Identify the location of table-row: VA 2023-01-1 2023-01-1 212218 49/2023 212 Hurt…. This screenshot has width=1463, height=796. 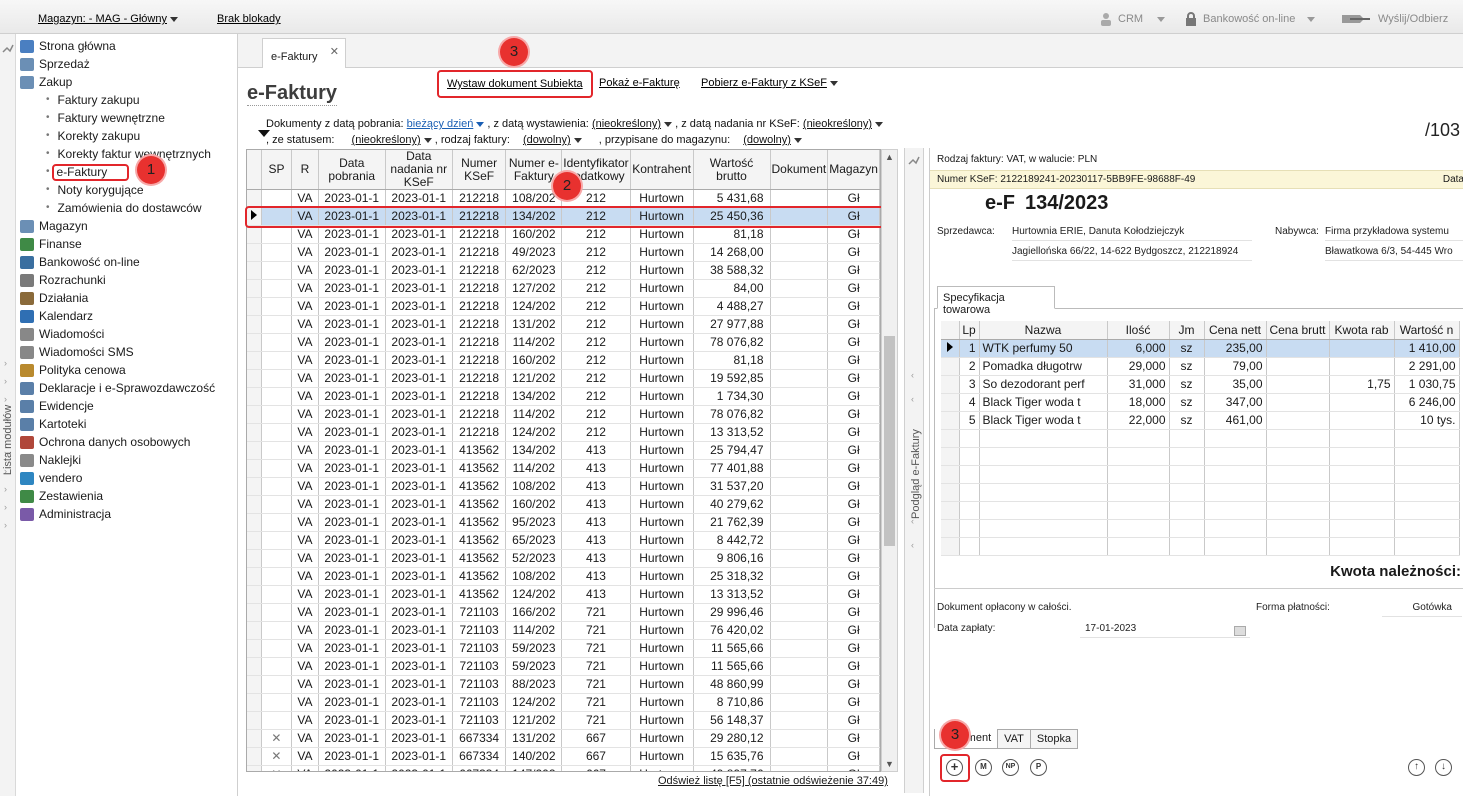
(563, 252).